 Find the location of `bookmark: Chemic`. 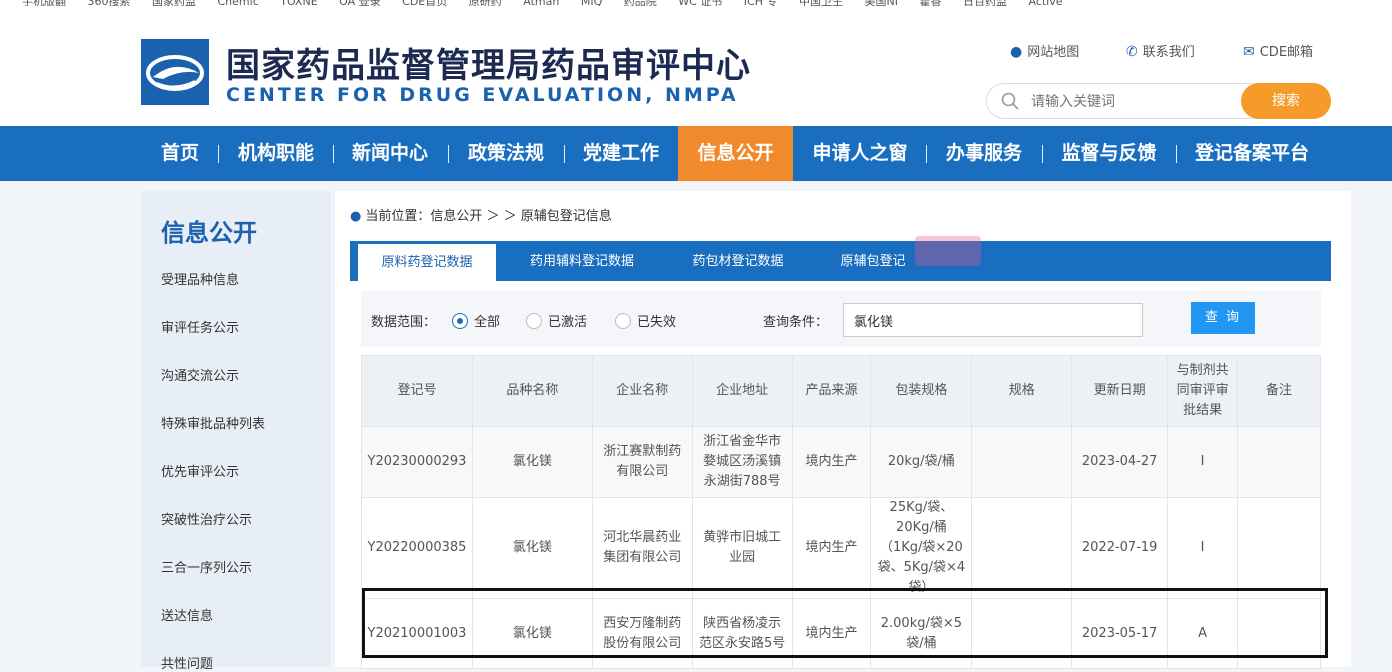

bookmark: Chemic is located at coordinates (238, 3).